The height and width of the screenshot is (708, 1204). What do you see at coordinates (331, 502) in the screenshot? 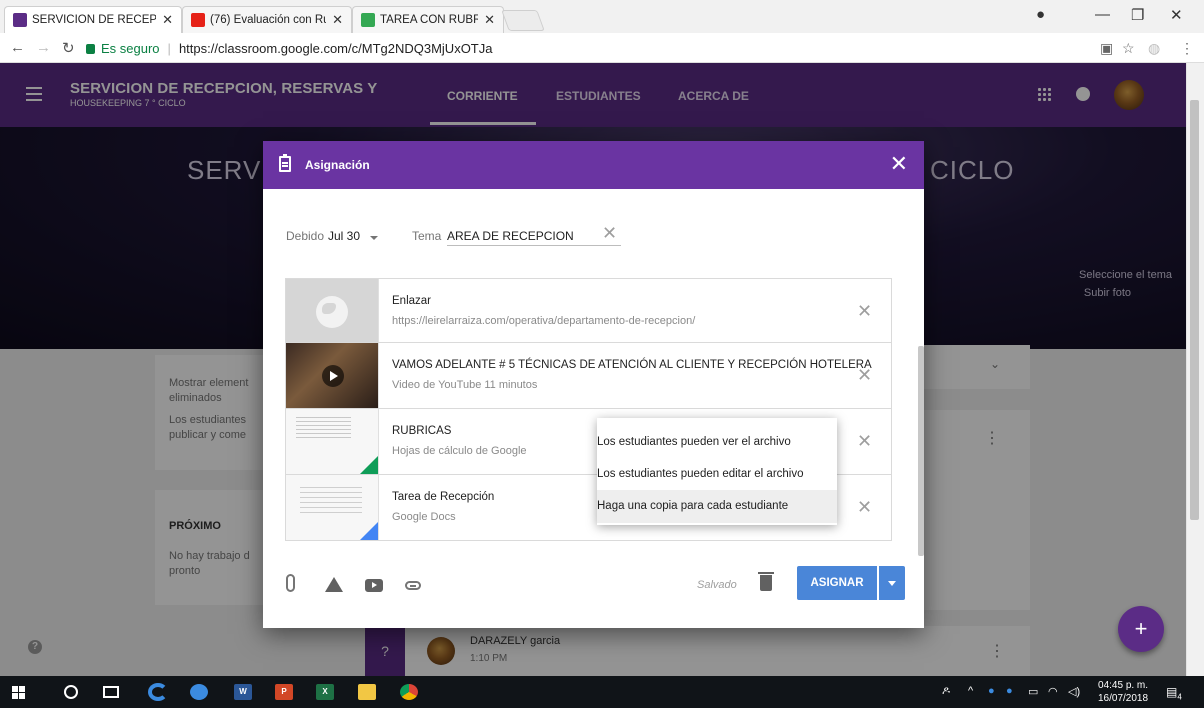
I see `doc-preview` at bounding box center [331, 502].